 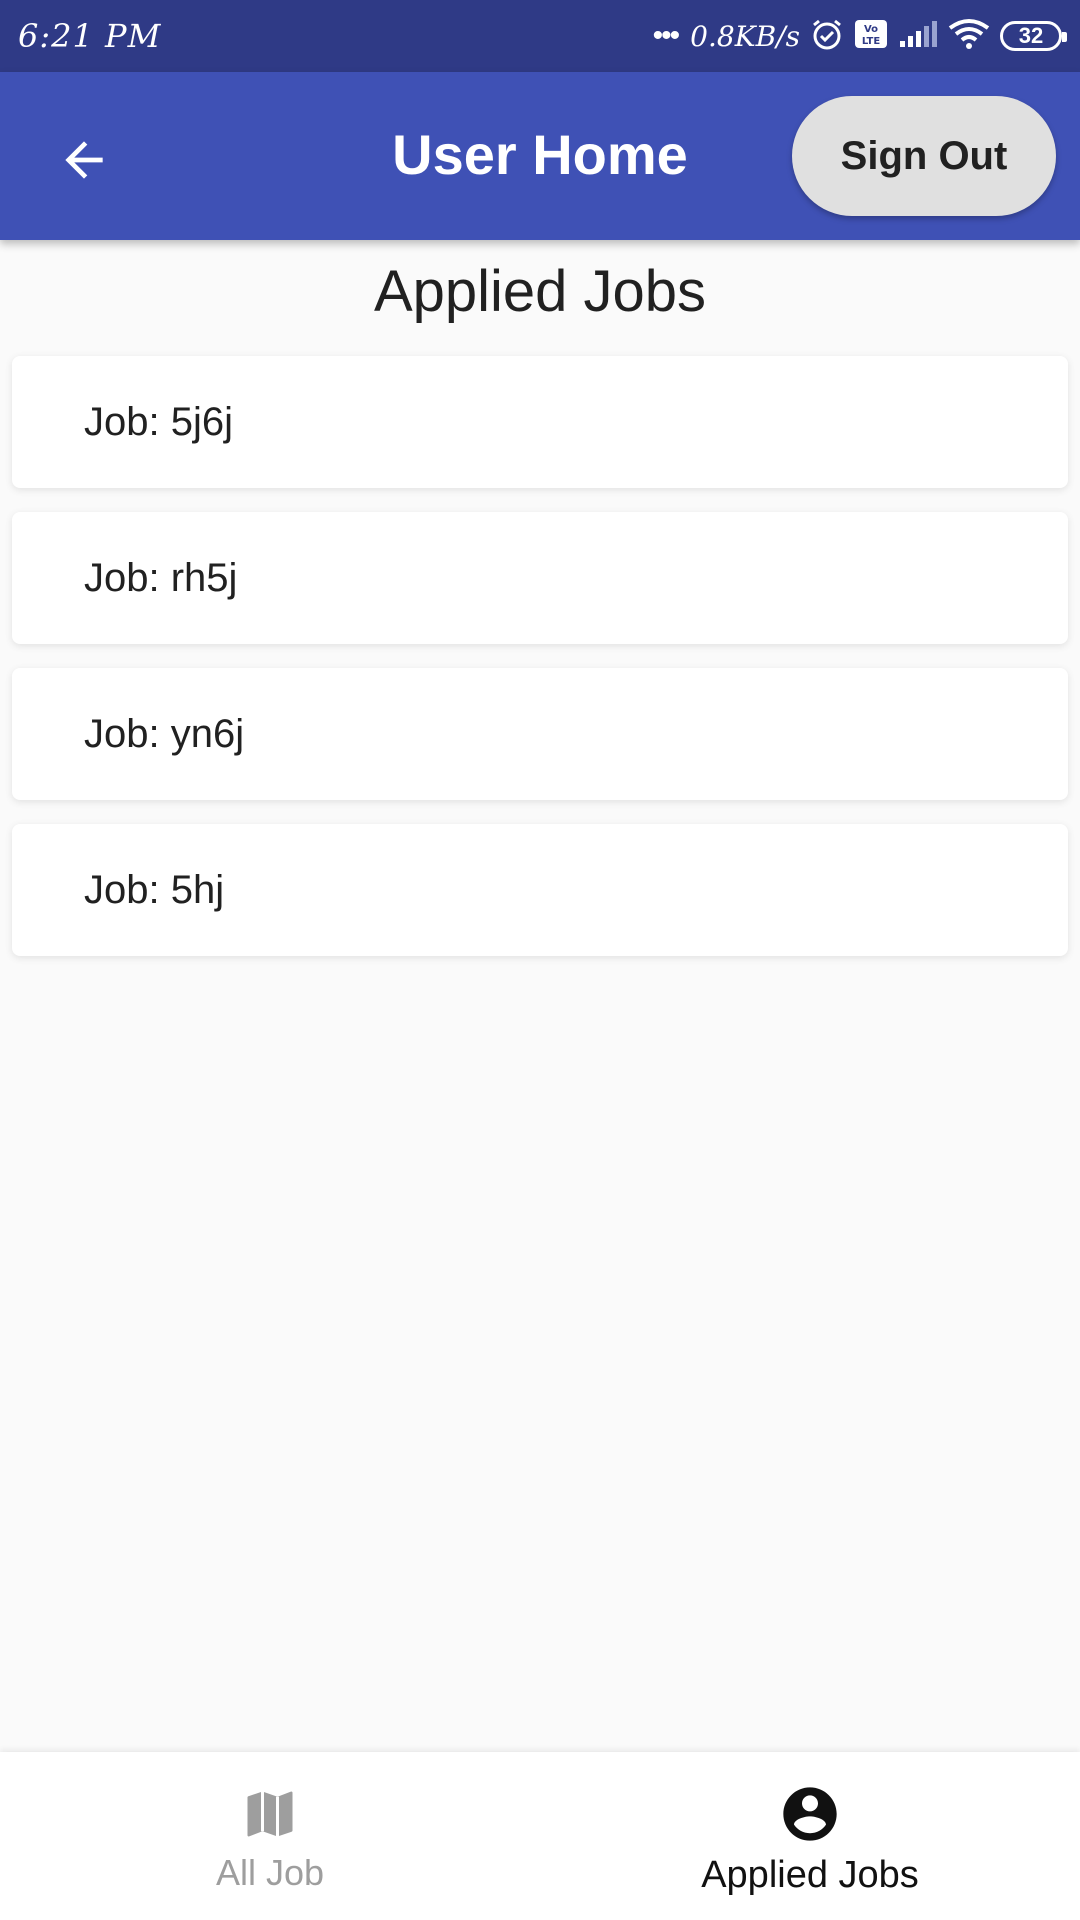 What do you see at coordinates (164, 733) in the screenshot?
I see `job-label: Job: yn6j` at bounding box center [164, 733].